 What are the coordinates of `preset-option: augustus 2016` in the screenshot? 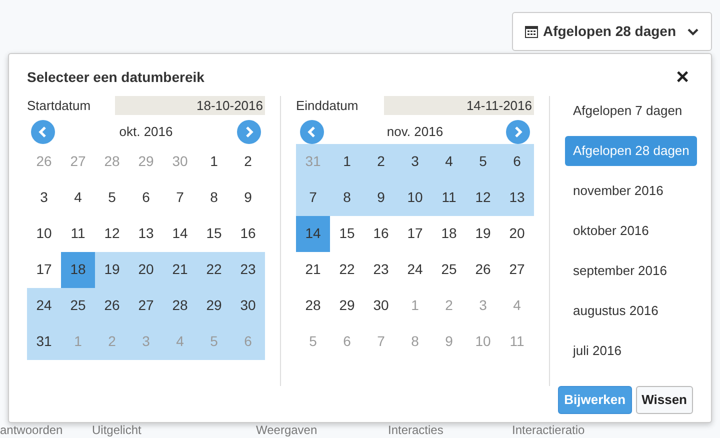 It's located at (631, 311).